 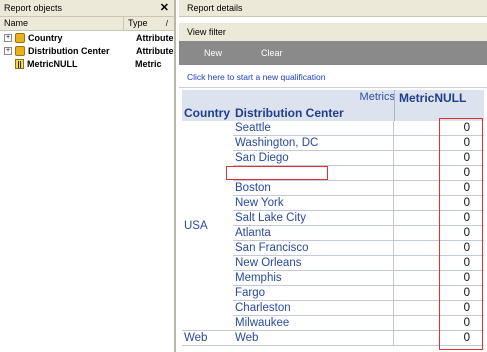 I want to click on distribution-center-cell: New Orleans, so click(x=313, y=263).